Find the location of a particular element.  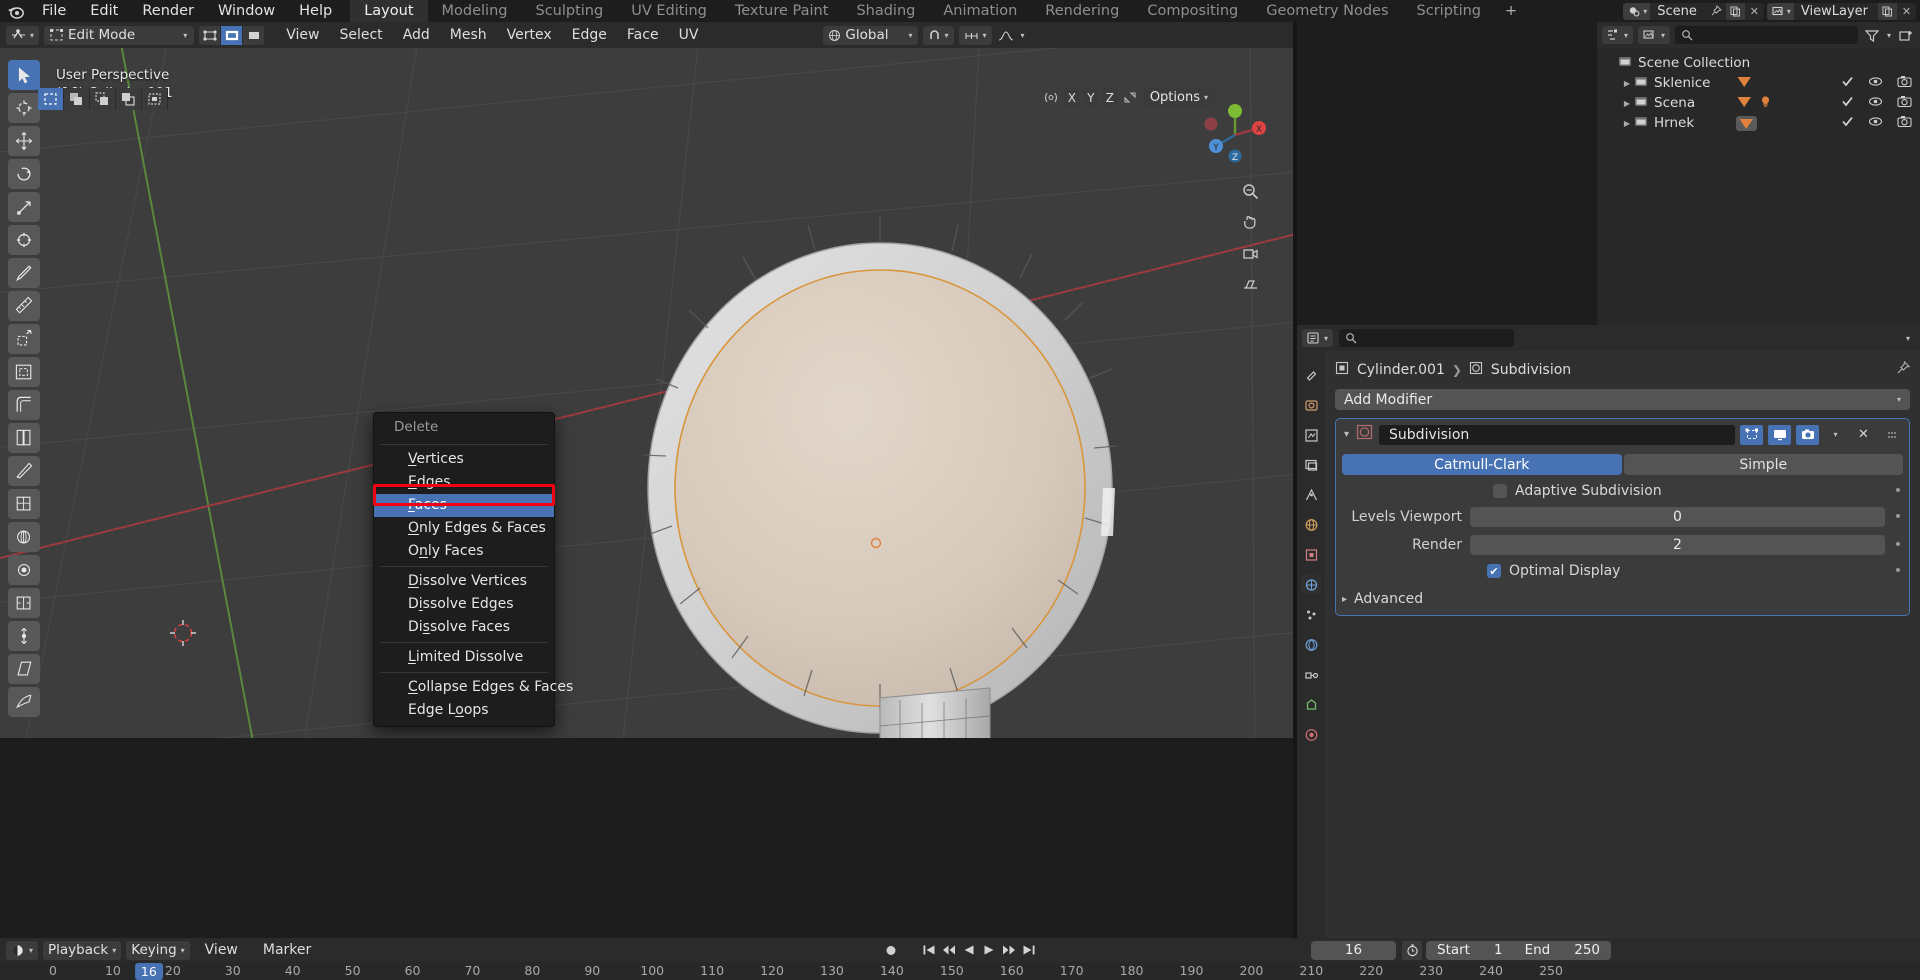

scene-selector: ▾ Scene ✕ is located at coordinates (1693, 11).